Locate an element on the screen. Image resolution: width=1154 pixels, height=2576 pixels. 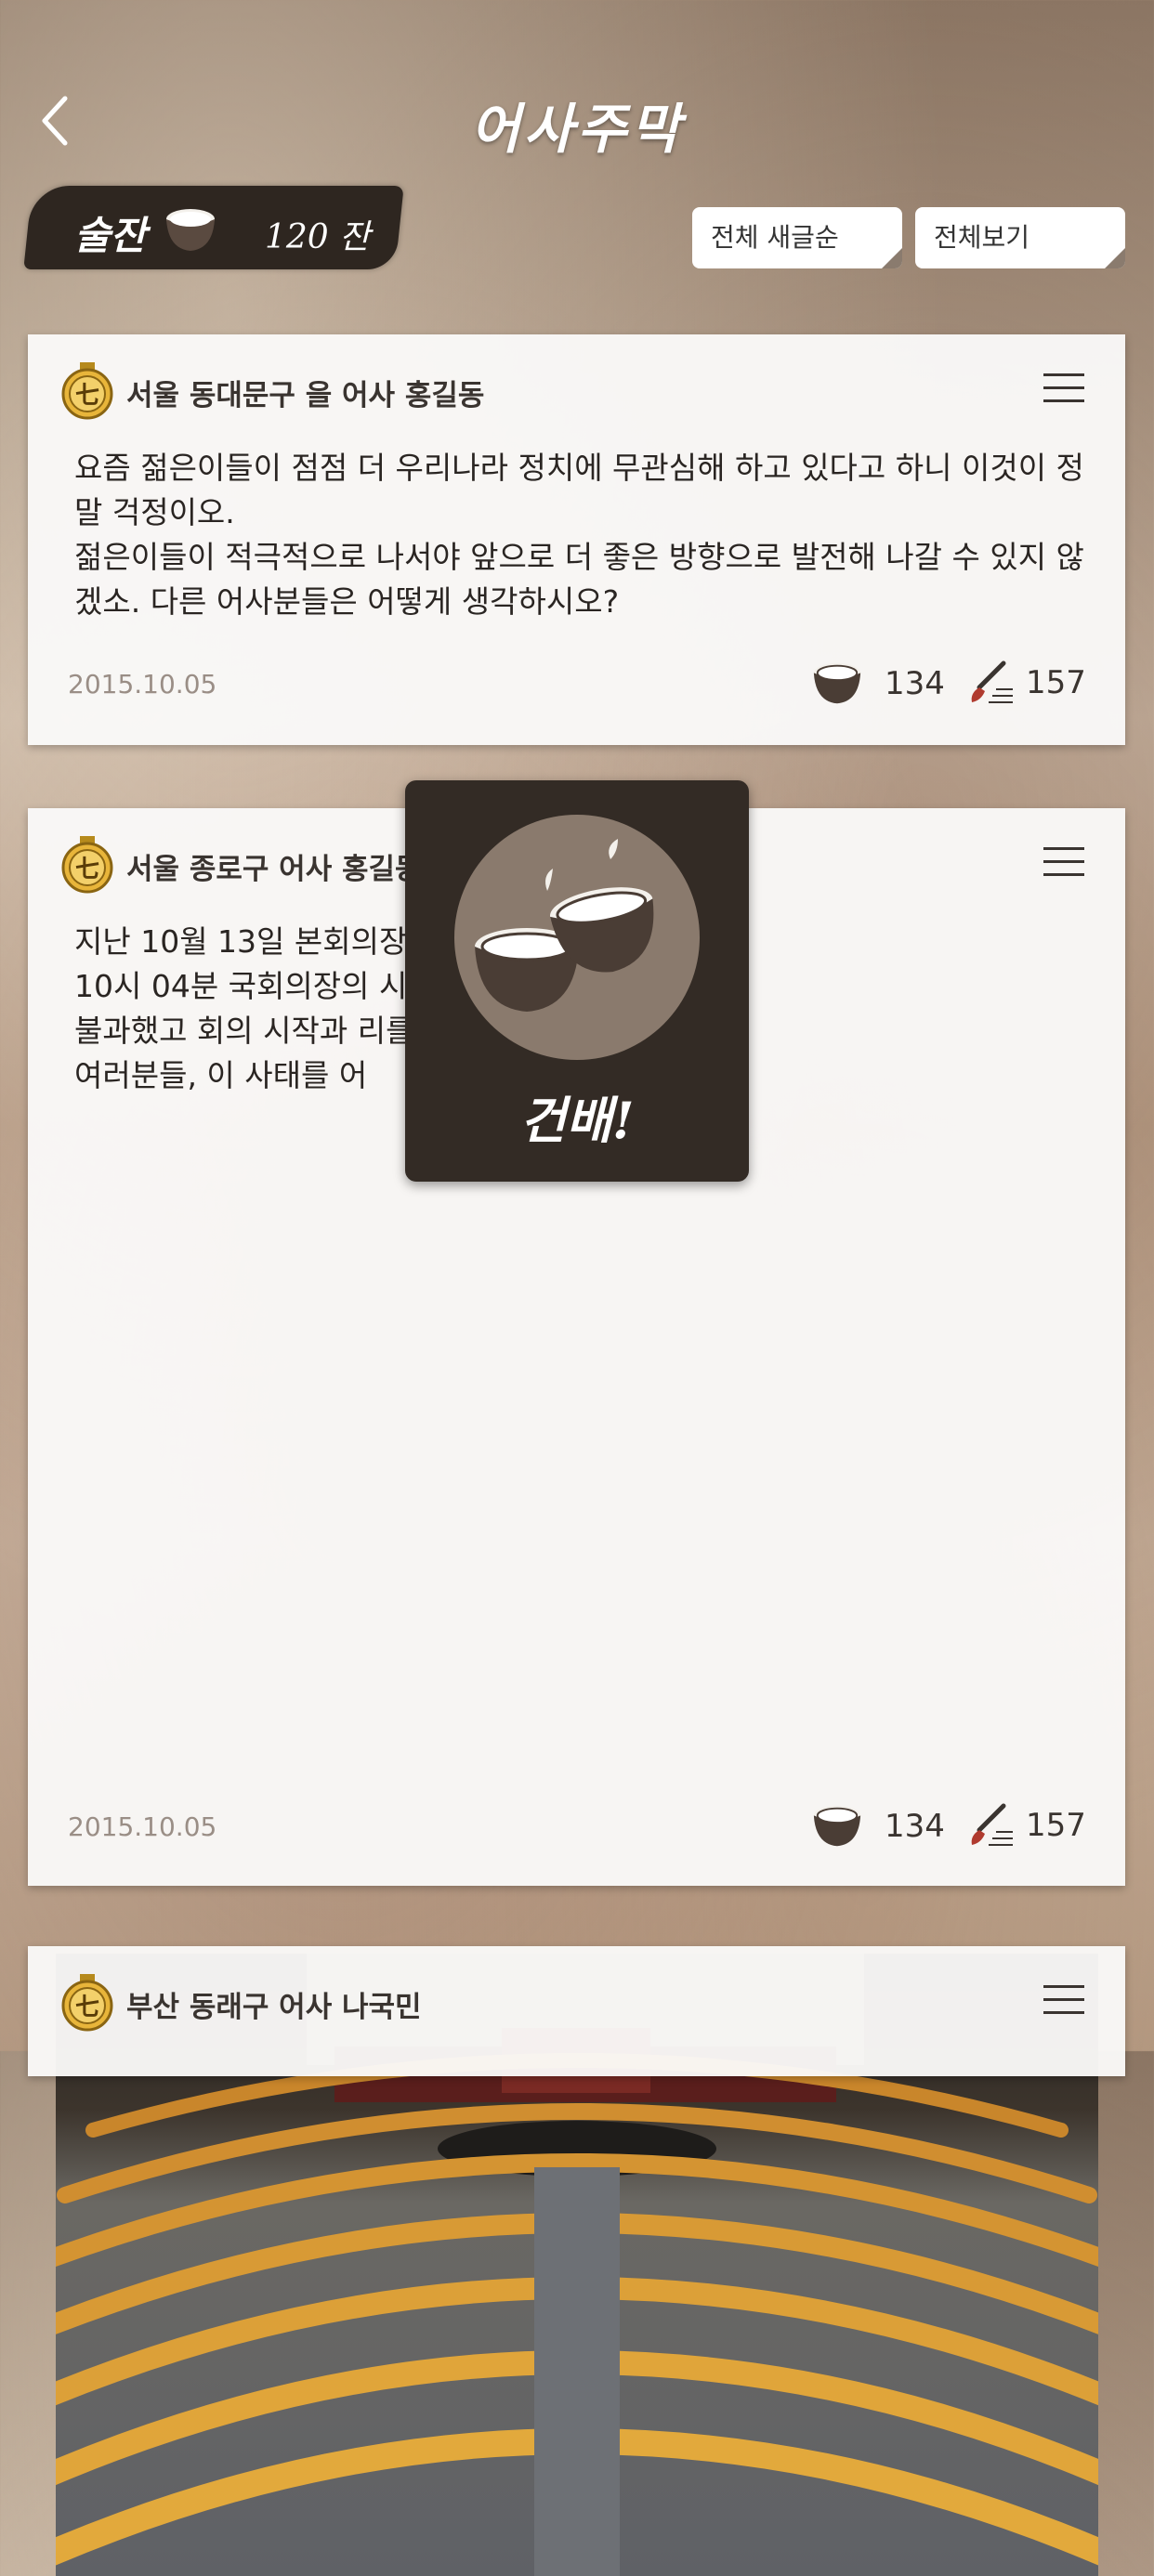
post-author: 서울 종로구 어사 홍길동 is located at coordinates (274, 869).